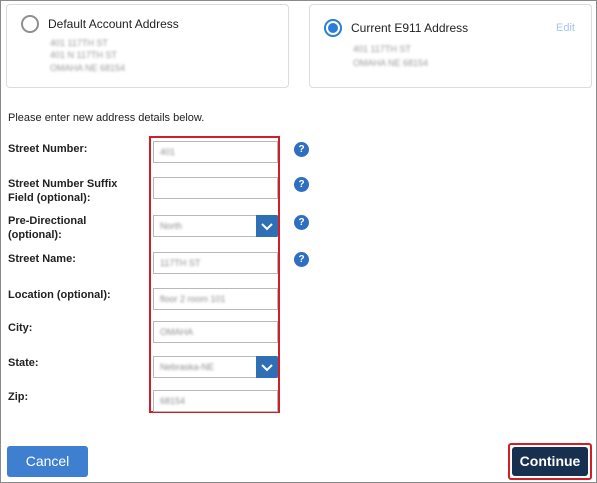  What do you see at coordinates (23, 363) in the screenshot?
I see `state-label: State:` at bounding box center [23, 363].